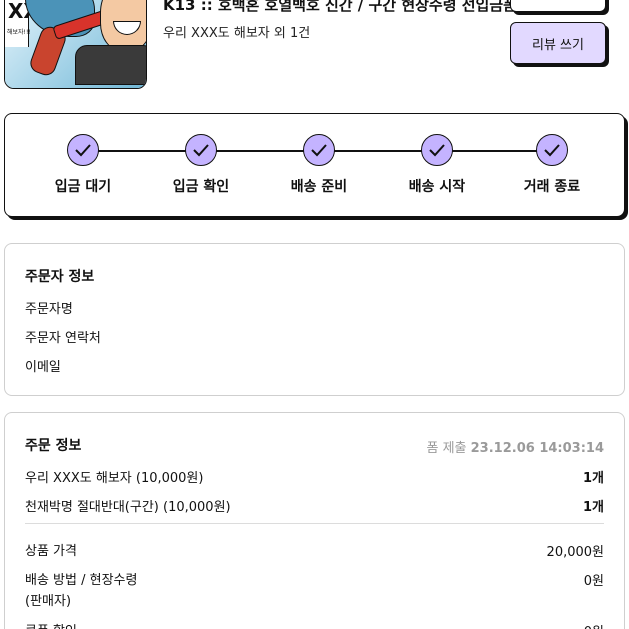  I want to click on order-info-title: 주문 정보, so click(53, 446).